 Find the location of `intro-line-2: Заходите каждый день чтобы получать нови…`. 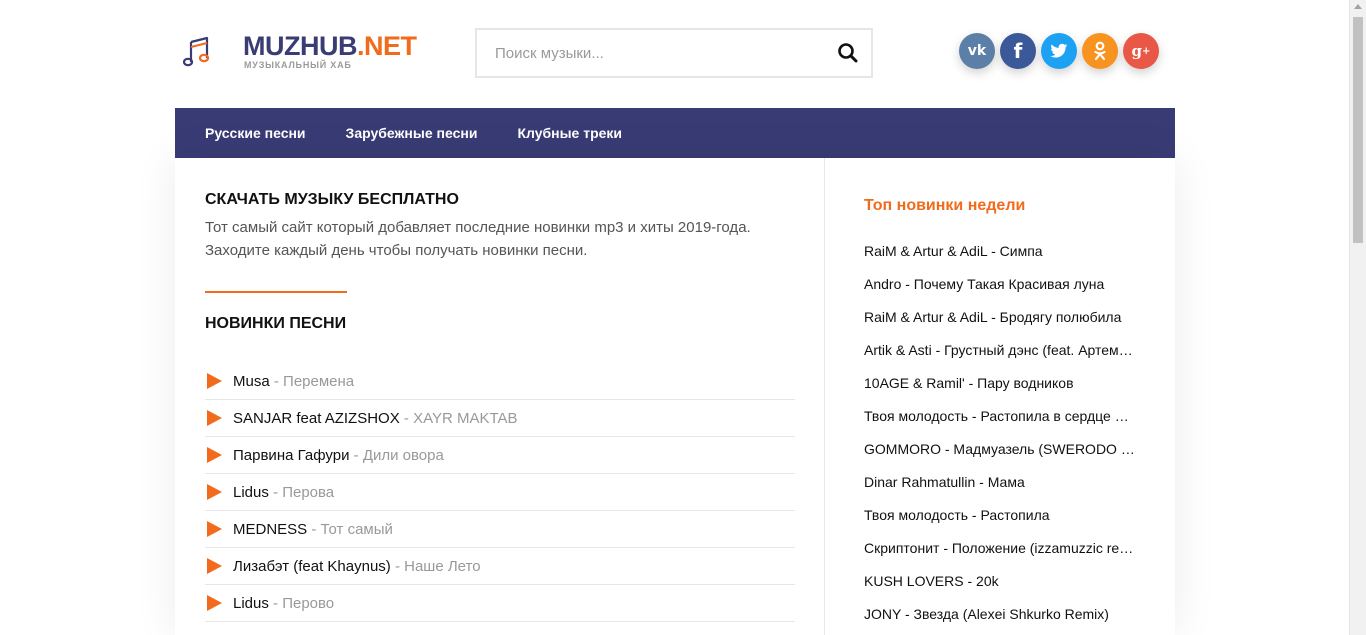

intro-line-2: Заходите каждый день чтобы получать нови… is located at coordinates (396, 250).